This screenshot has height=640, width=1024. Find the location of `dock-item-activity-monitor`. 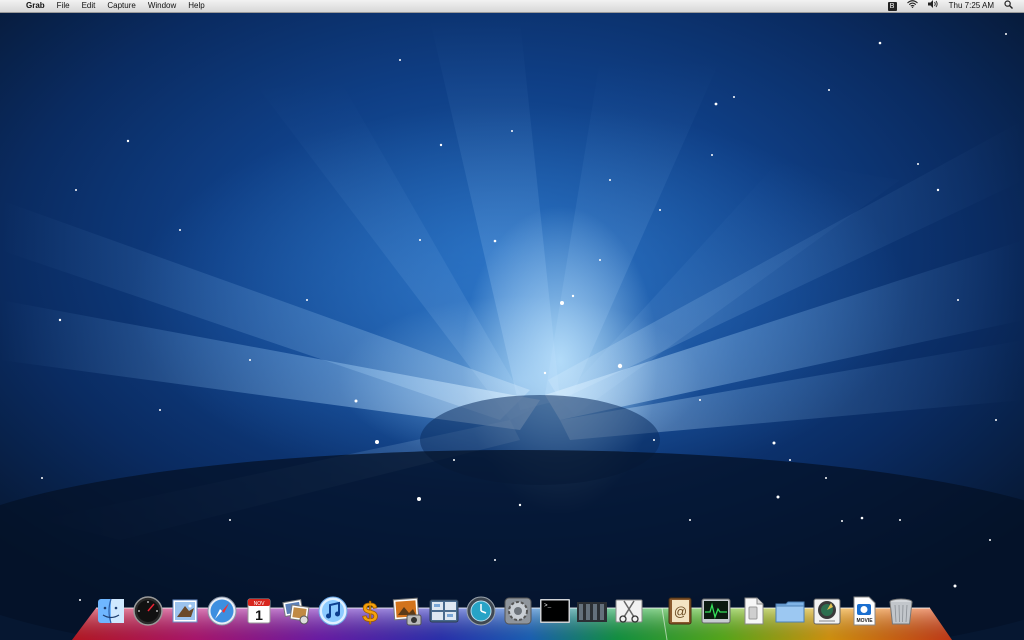

dock-item-activity-monitor is located at coordinates (716, 611).